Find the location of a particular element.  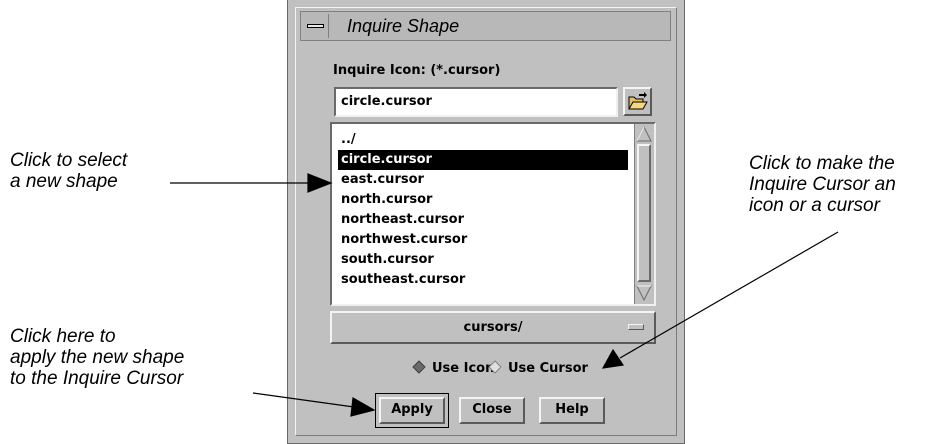

list-item-selected: circle.cursor is located at coordinates (483, 160).